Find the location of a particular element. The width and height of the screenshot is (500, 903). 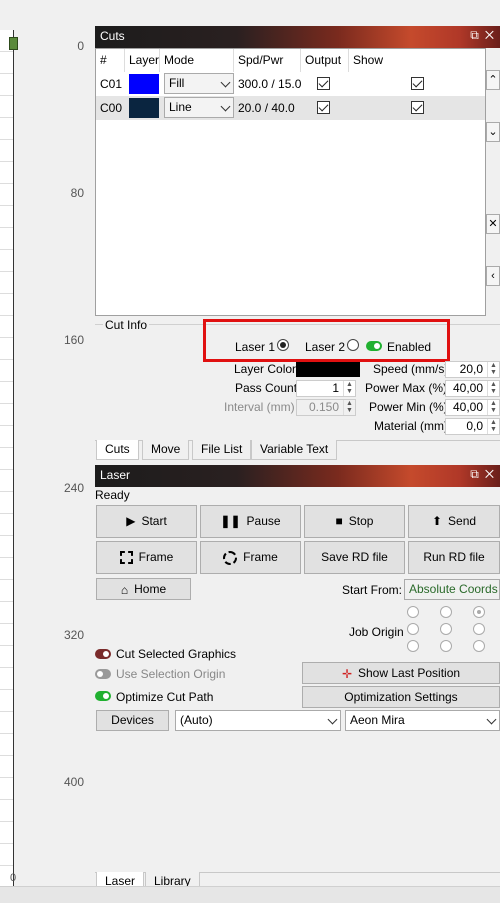

start-button: ▶ Start is located at coordinates (146, 521).